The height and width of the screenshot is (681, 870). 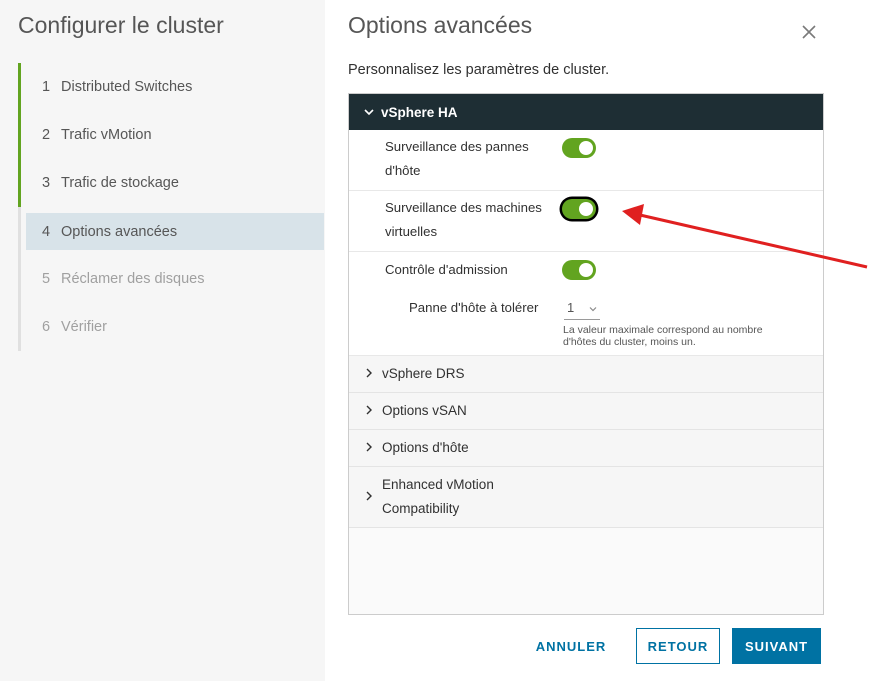 What do you see at coordinates (446, 269) in the screenshot?
I see `admission-control-label: Contrôle d'admission` at bounding box center [446, 269].